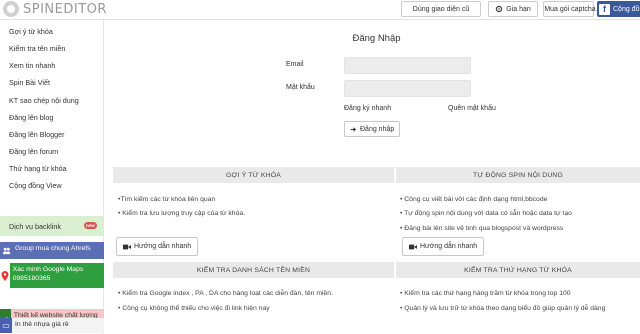  Describe the element at coordinates (300, 87) in the screenshot. I see `password-label: Mật khẩu` at that location.